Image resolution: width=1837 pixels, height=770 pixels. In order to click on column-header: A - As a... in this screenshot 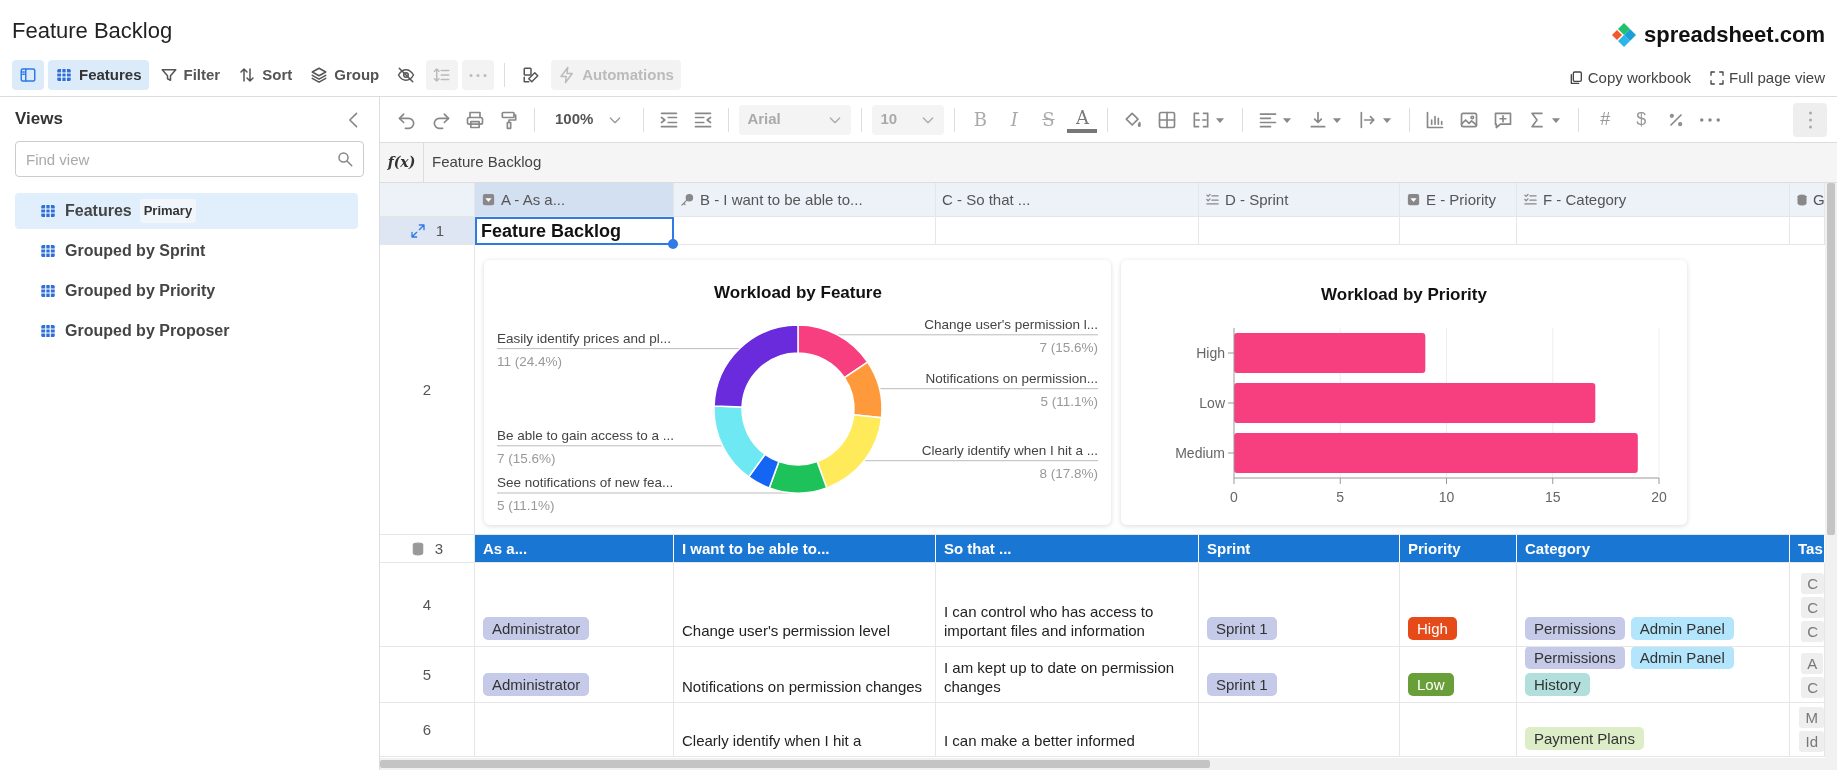, I will do `click(574, 200)`.